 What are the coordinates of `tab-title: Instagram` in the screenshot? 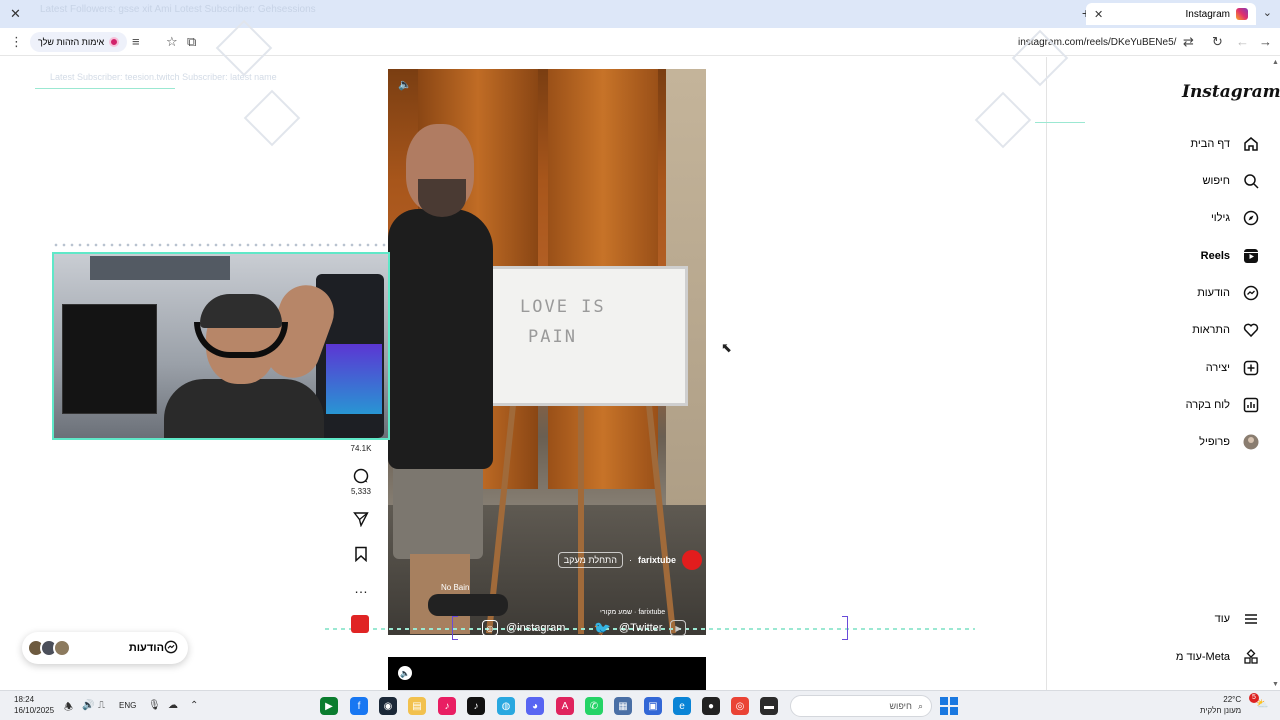 It's located at (1207, 14).